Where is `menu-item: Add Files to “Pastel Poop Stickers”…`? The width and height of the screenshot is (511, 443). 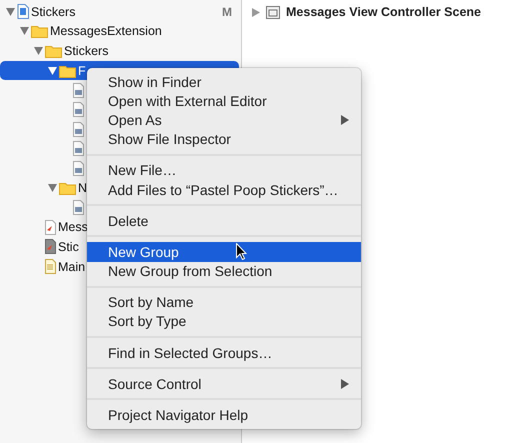 menu-item: Add Files to “Pastel Poop Stickers”… is located at coordinates (224, 190).